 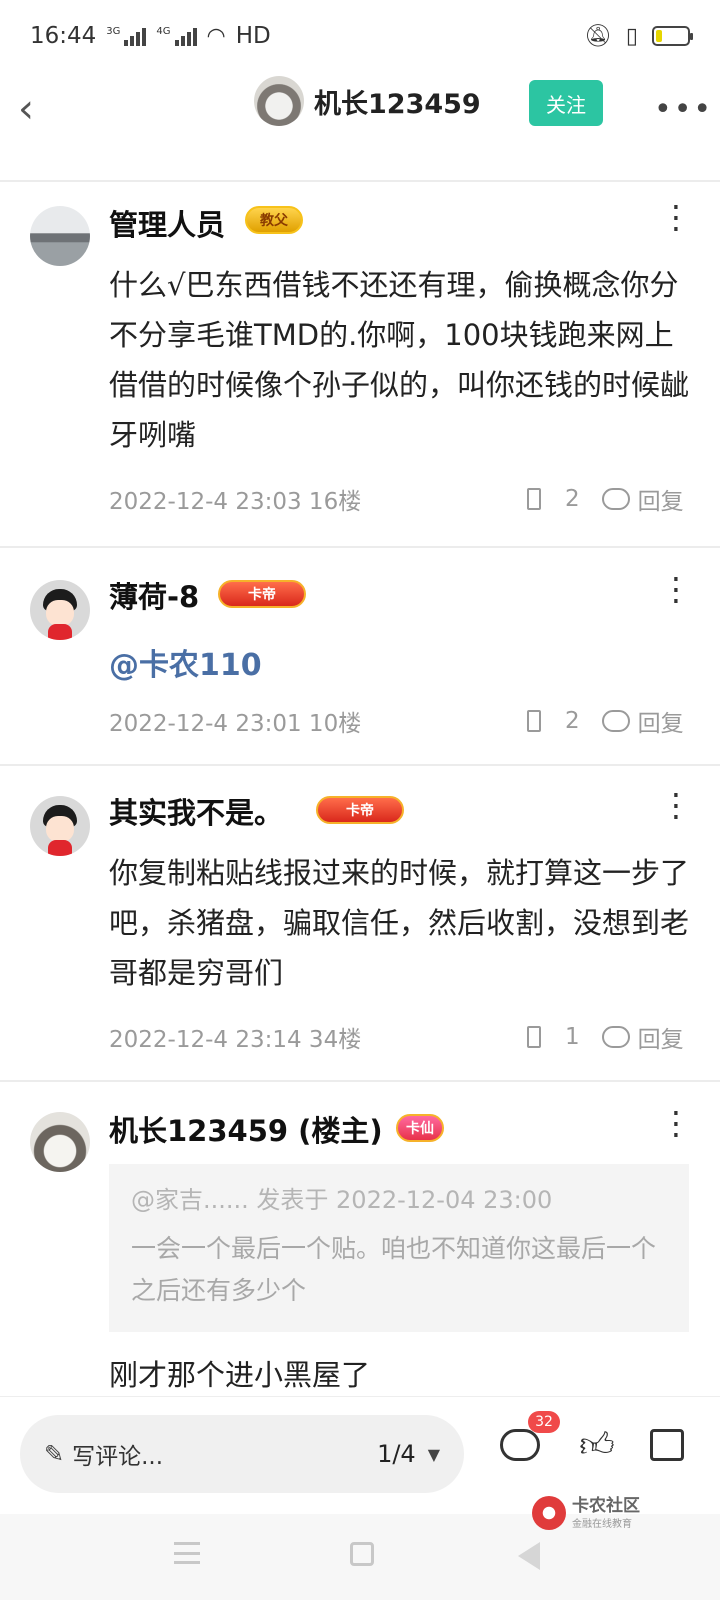 I want to click on watermark: 卡农社区 金融在线教育, so click(x=586, y=1513).